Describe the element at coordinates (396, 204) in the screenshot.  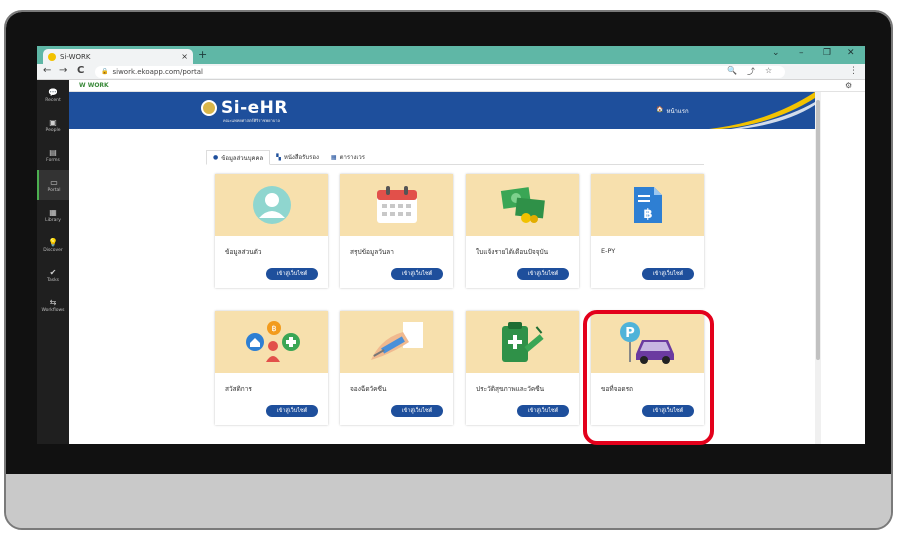
I see `calendar-icon` at that location.